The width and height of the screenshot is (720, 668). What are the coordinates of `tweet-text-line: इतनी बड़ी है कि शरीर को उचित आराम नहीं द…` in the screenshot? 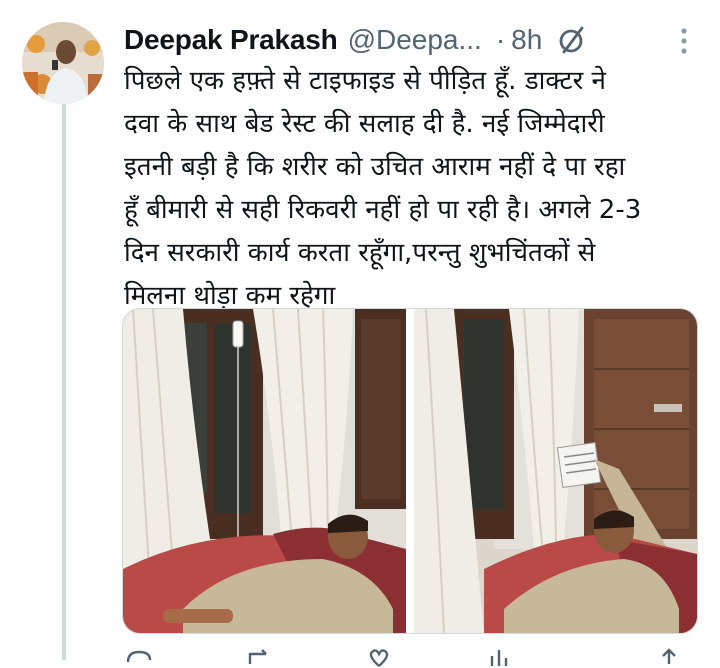 It's located at (375, 167).